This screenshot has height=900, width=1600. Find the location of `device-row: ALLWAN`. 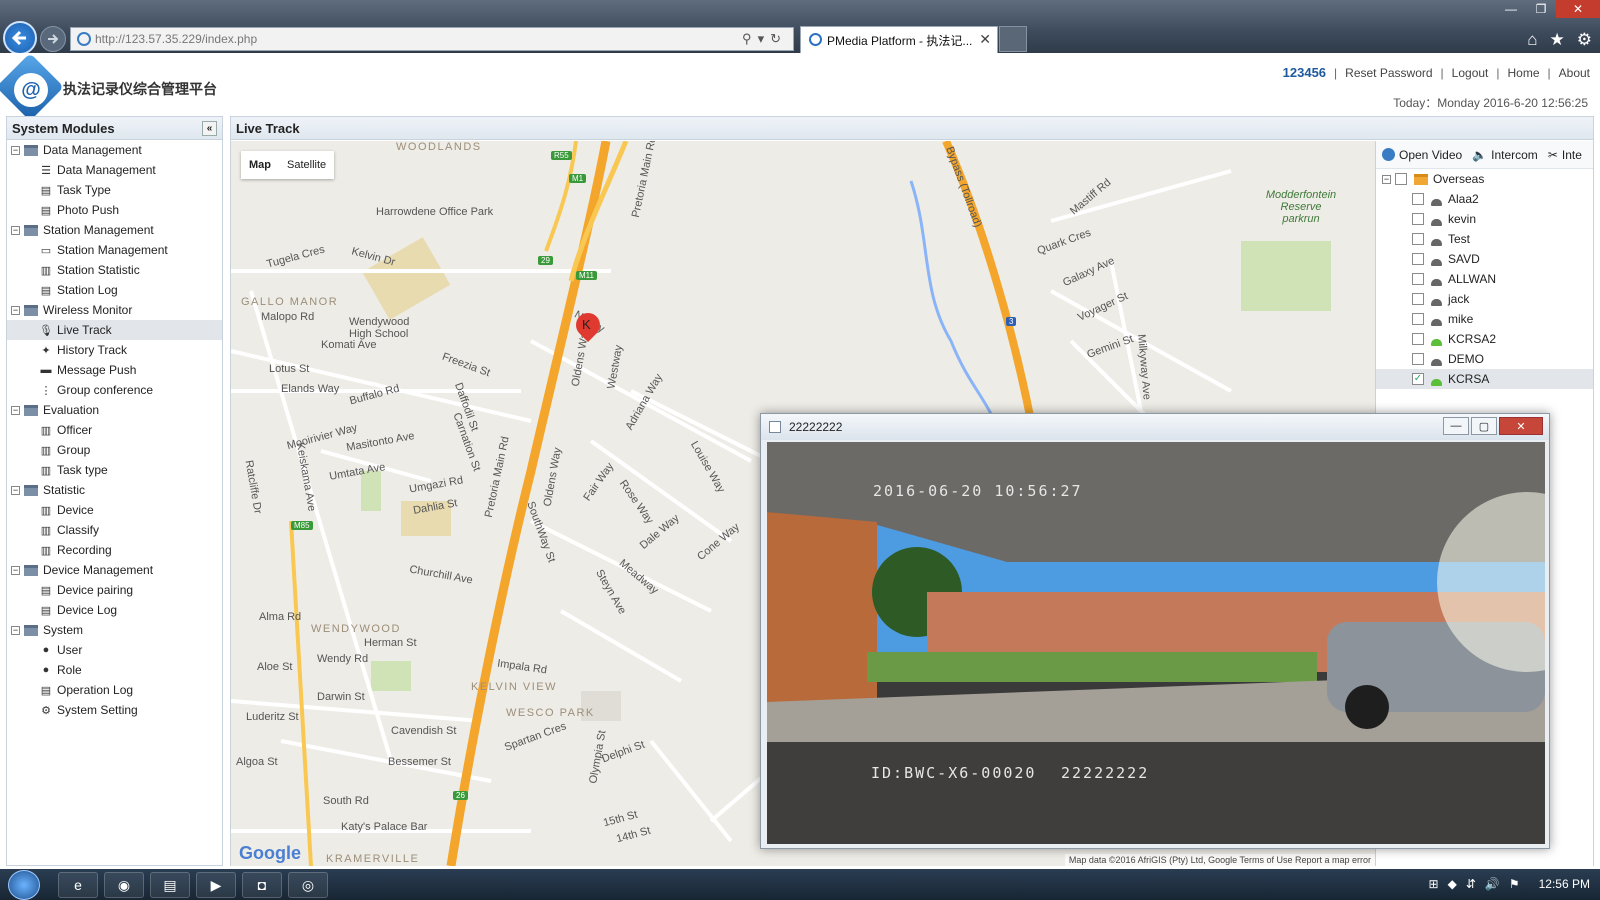

device-row: ALLWAN is located at coordinates (1484, 279).